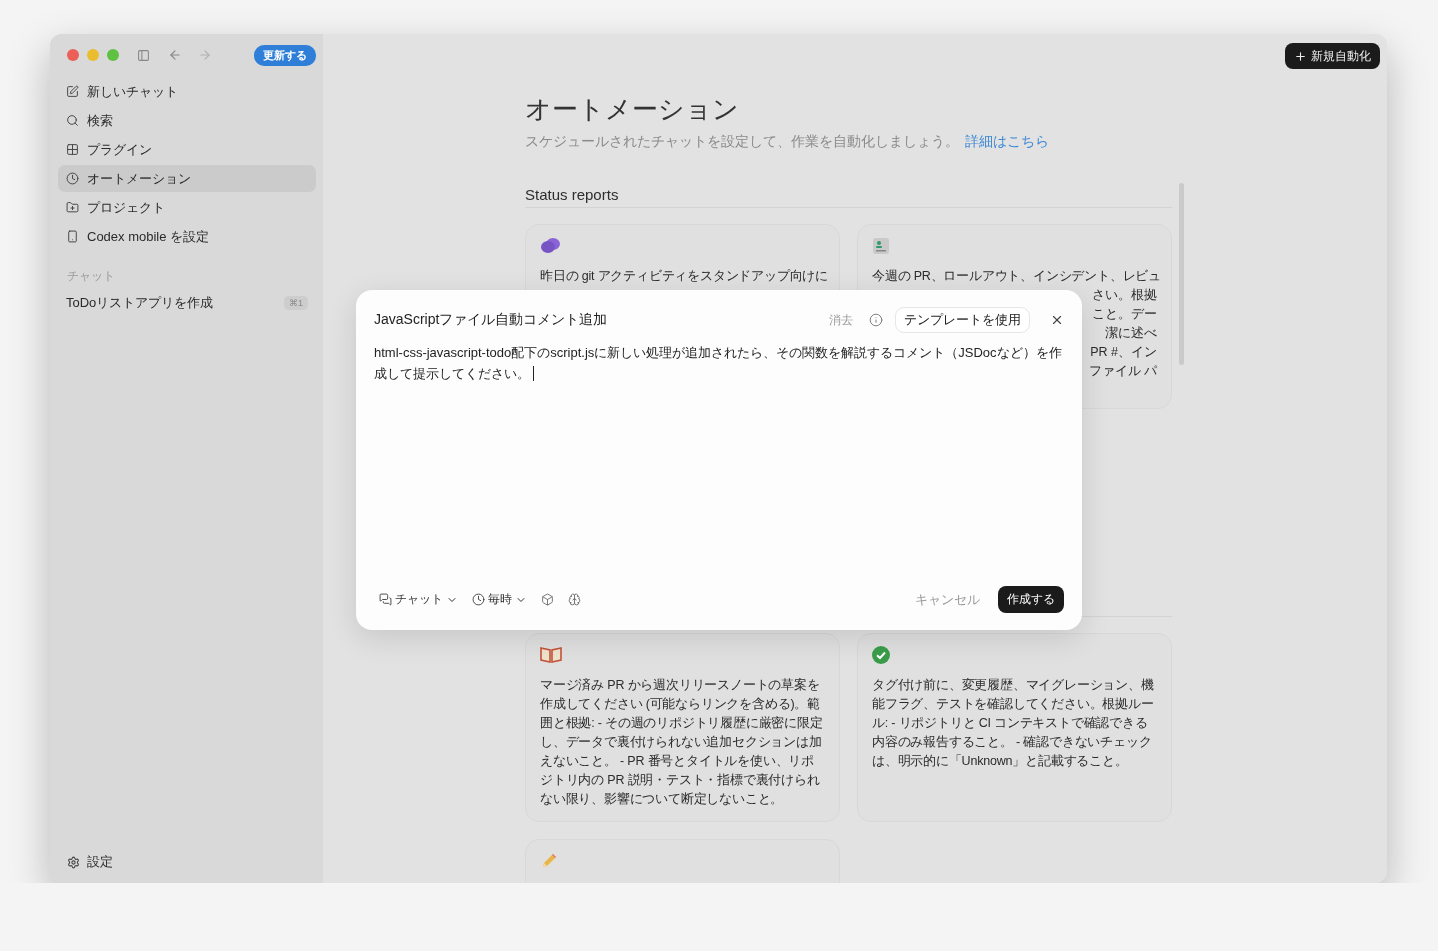 This screenshot has width=1438, height=951. I want to click on shortcut-badge: ⌘1, so click(296, 303).